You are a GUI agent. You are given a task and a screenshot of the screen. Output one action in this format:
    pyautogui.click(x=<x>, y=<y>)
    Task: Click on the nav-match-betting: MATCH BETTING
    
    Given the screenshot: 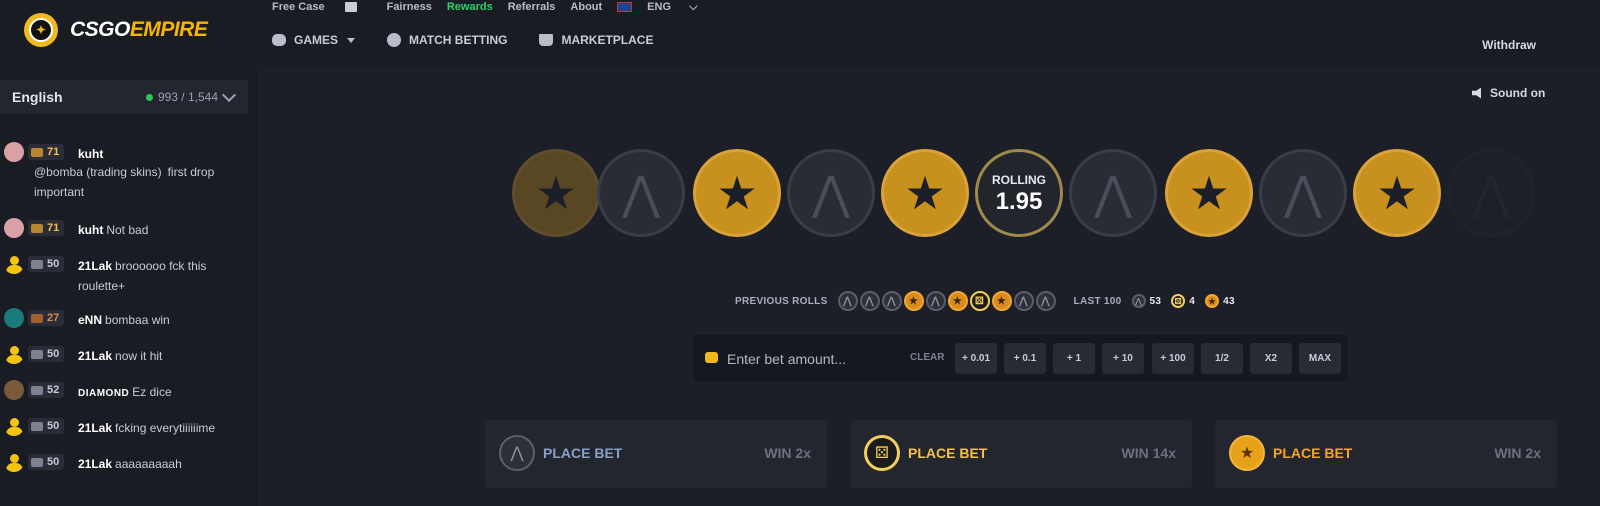 What is the action you would take?
    pyautogui.click(x=447, y=40)
    